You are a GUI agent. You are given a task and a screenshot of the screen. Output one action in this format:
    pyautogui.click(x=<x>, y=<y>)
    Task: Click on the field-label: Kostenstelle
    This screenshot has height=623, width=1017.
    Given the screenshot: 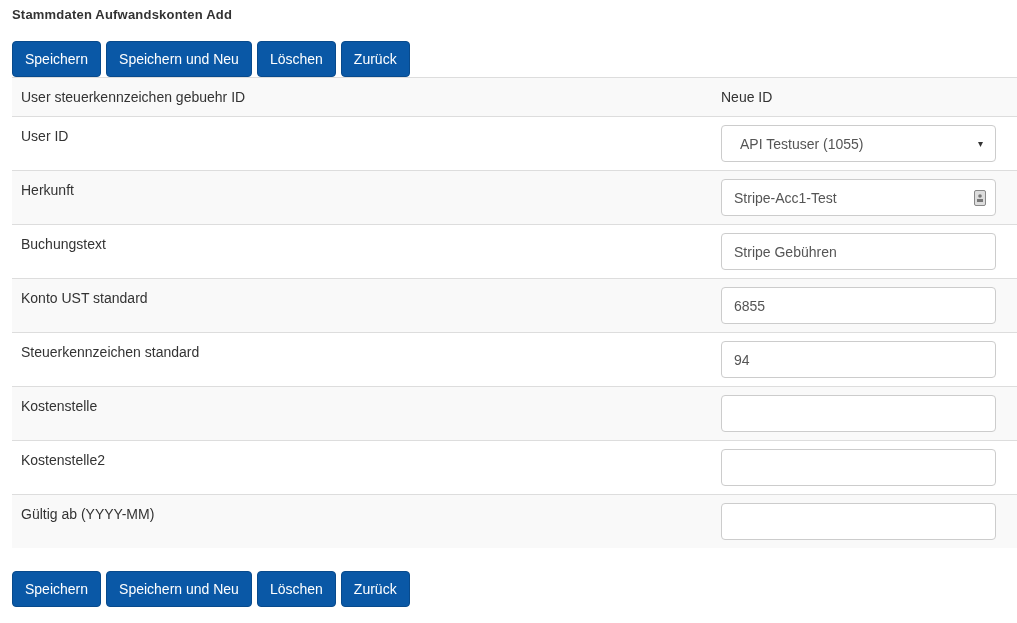 What is the action you would take?
    pyautogui.click(x=59, y=406)
    